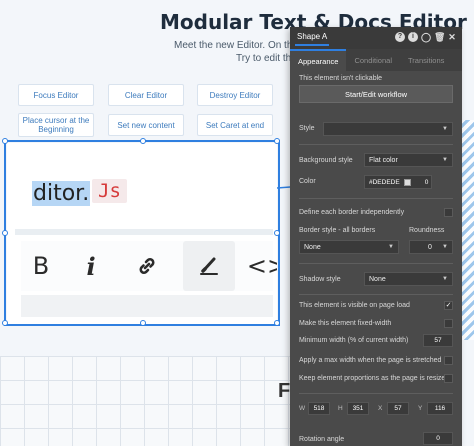 The width and height of the screenshot is (474, 446). I want to click on page-subtitle: Meet the new Editor. On this, so click(237, 45).